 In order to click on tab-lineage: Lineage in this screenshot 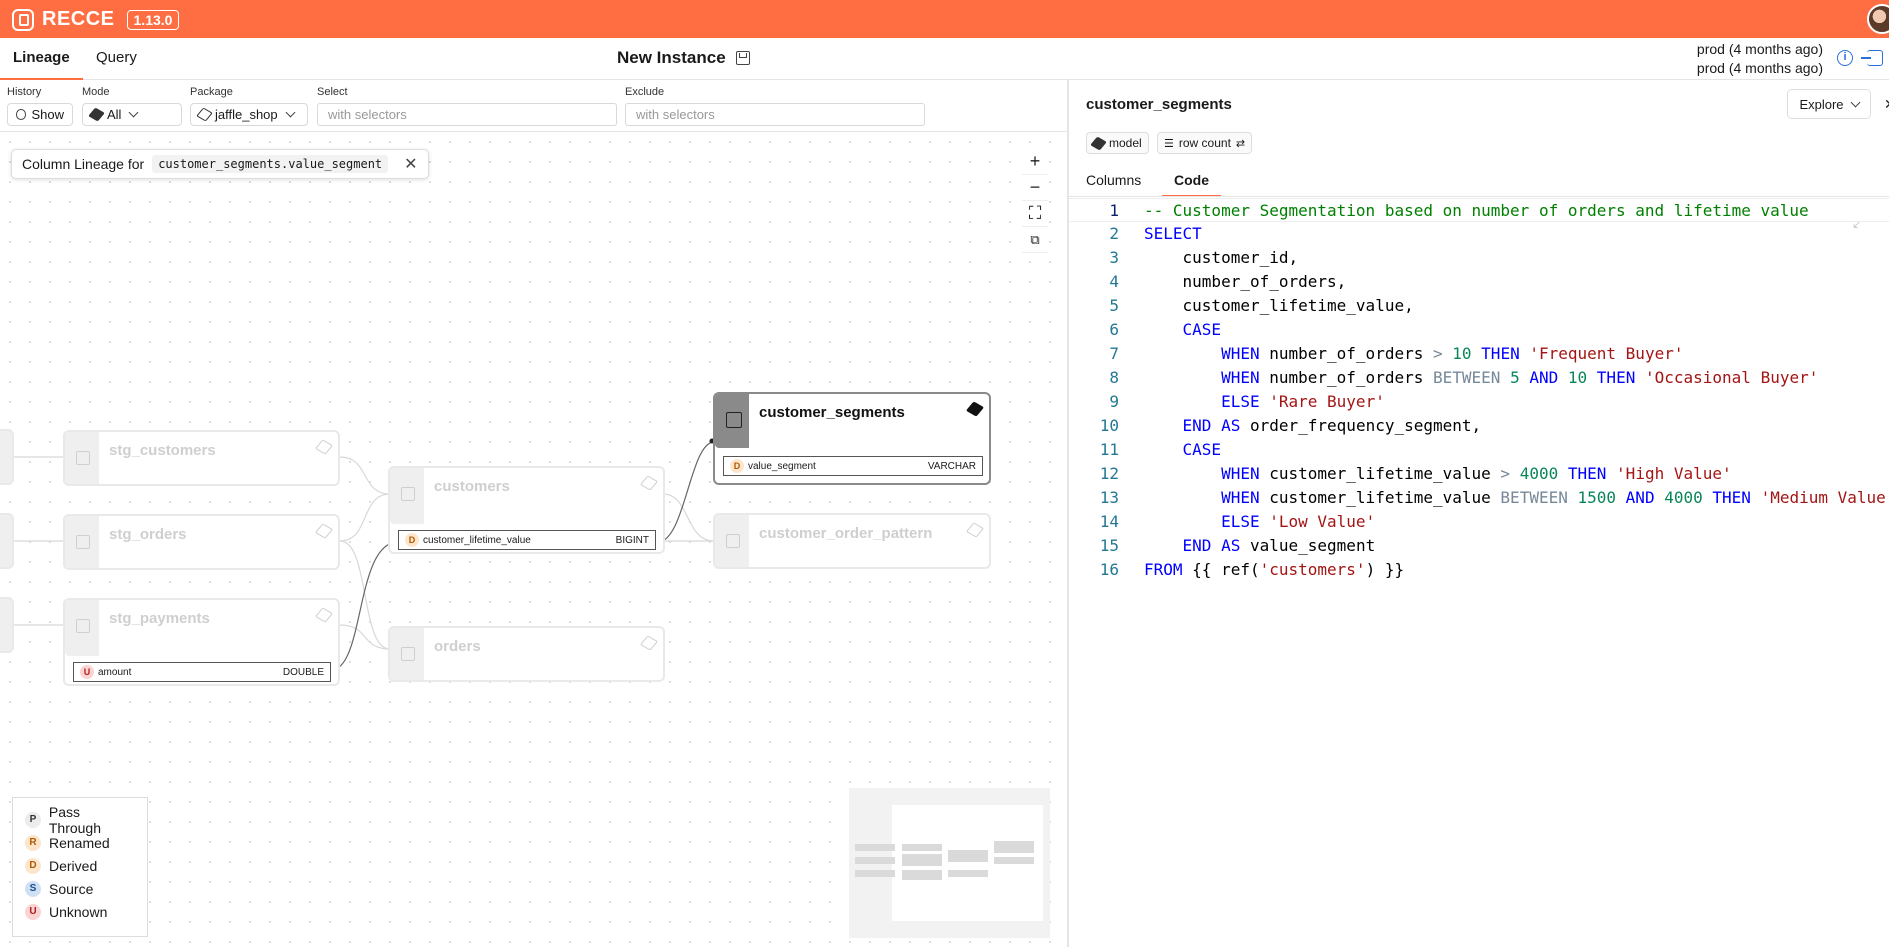, I will do `click(41, 59)`.